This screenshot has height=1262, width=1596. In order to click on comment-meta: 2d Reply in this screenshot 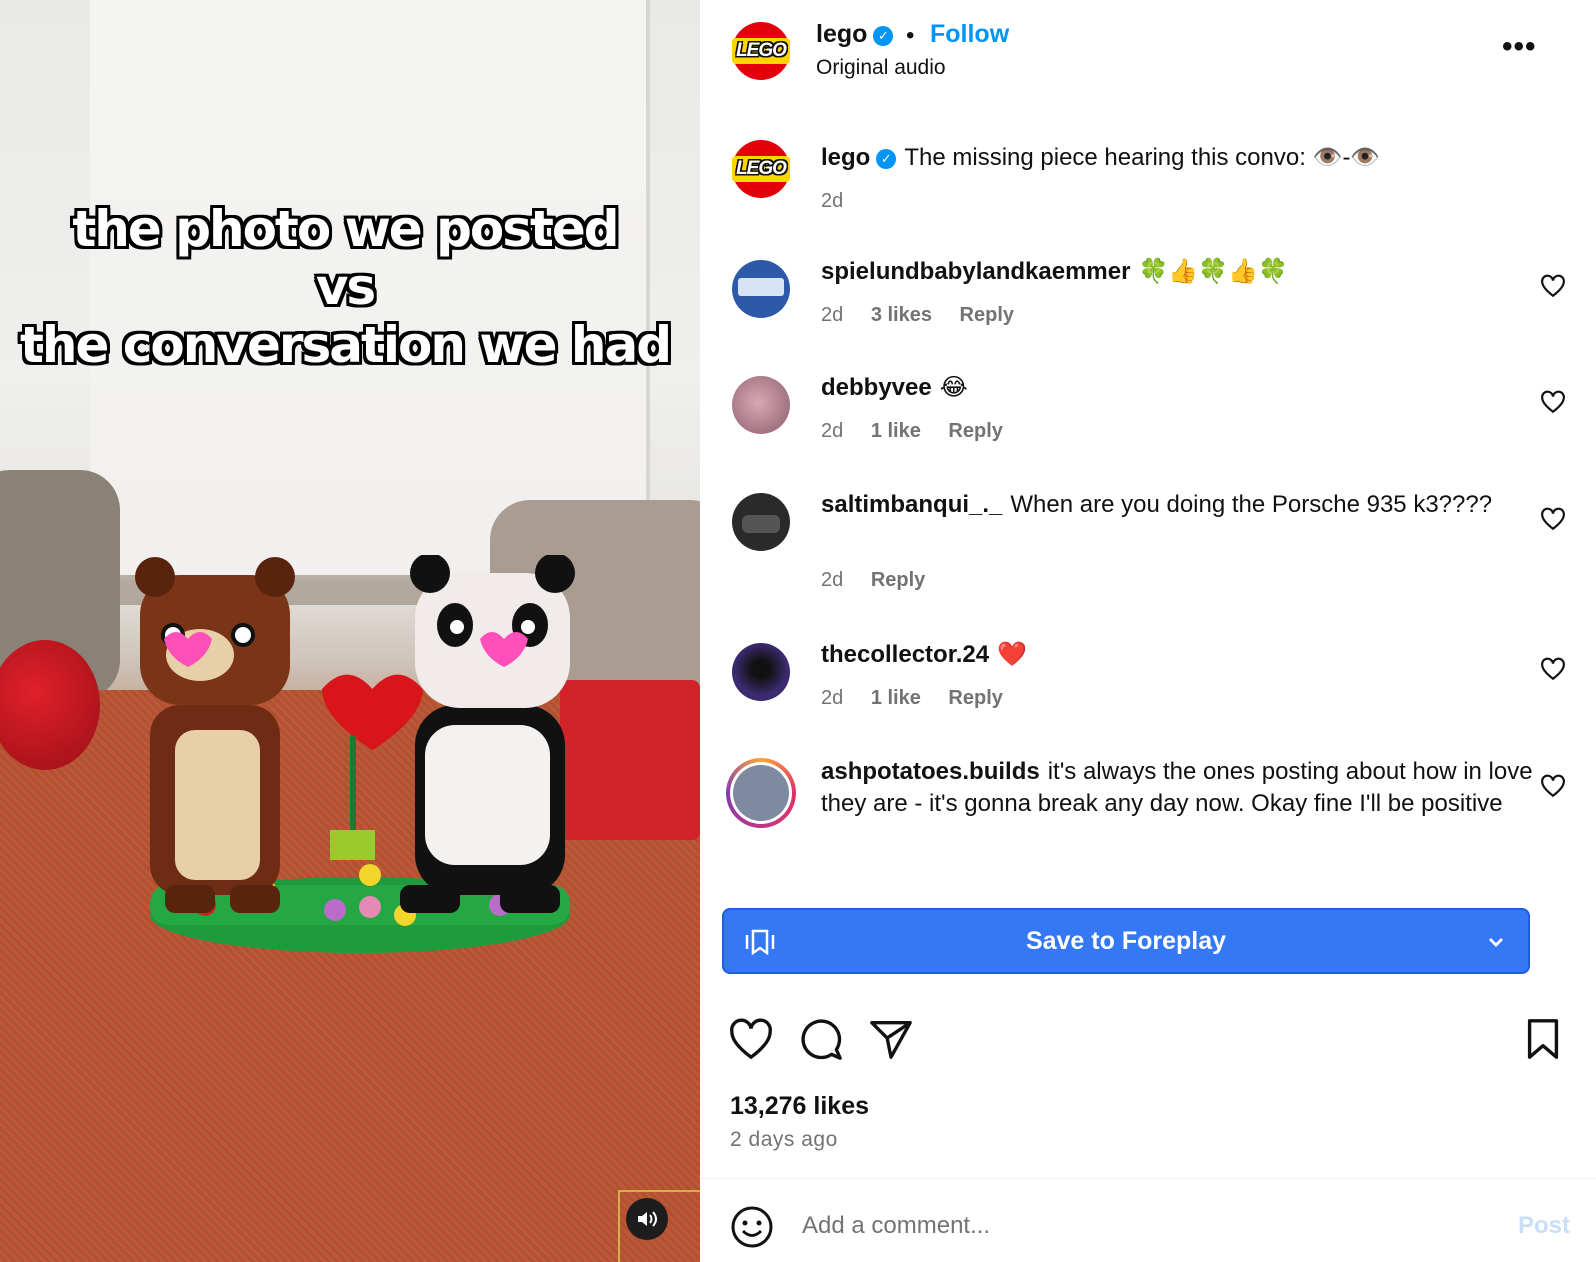, I will do `click(884, 580)`.